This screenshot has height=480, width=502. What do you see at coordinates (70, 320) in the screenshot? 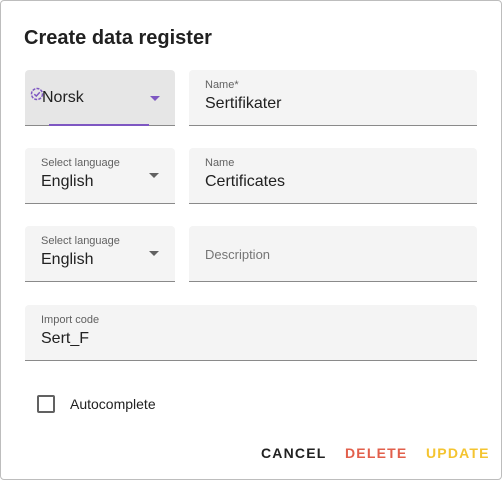
I see `import-code-label: Import code` at bounding box center [70, 320].